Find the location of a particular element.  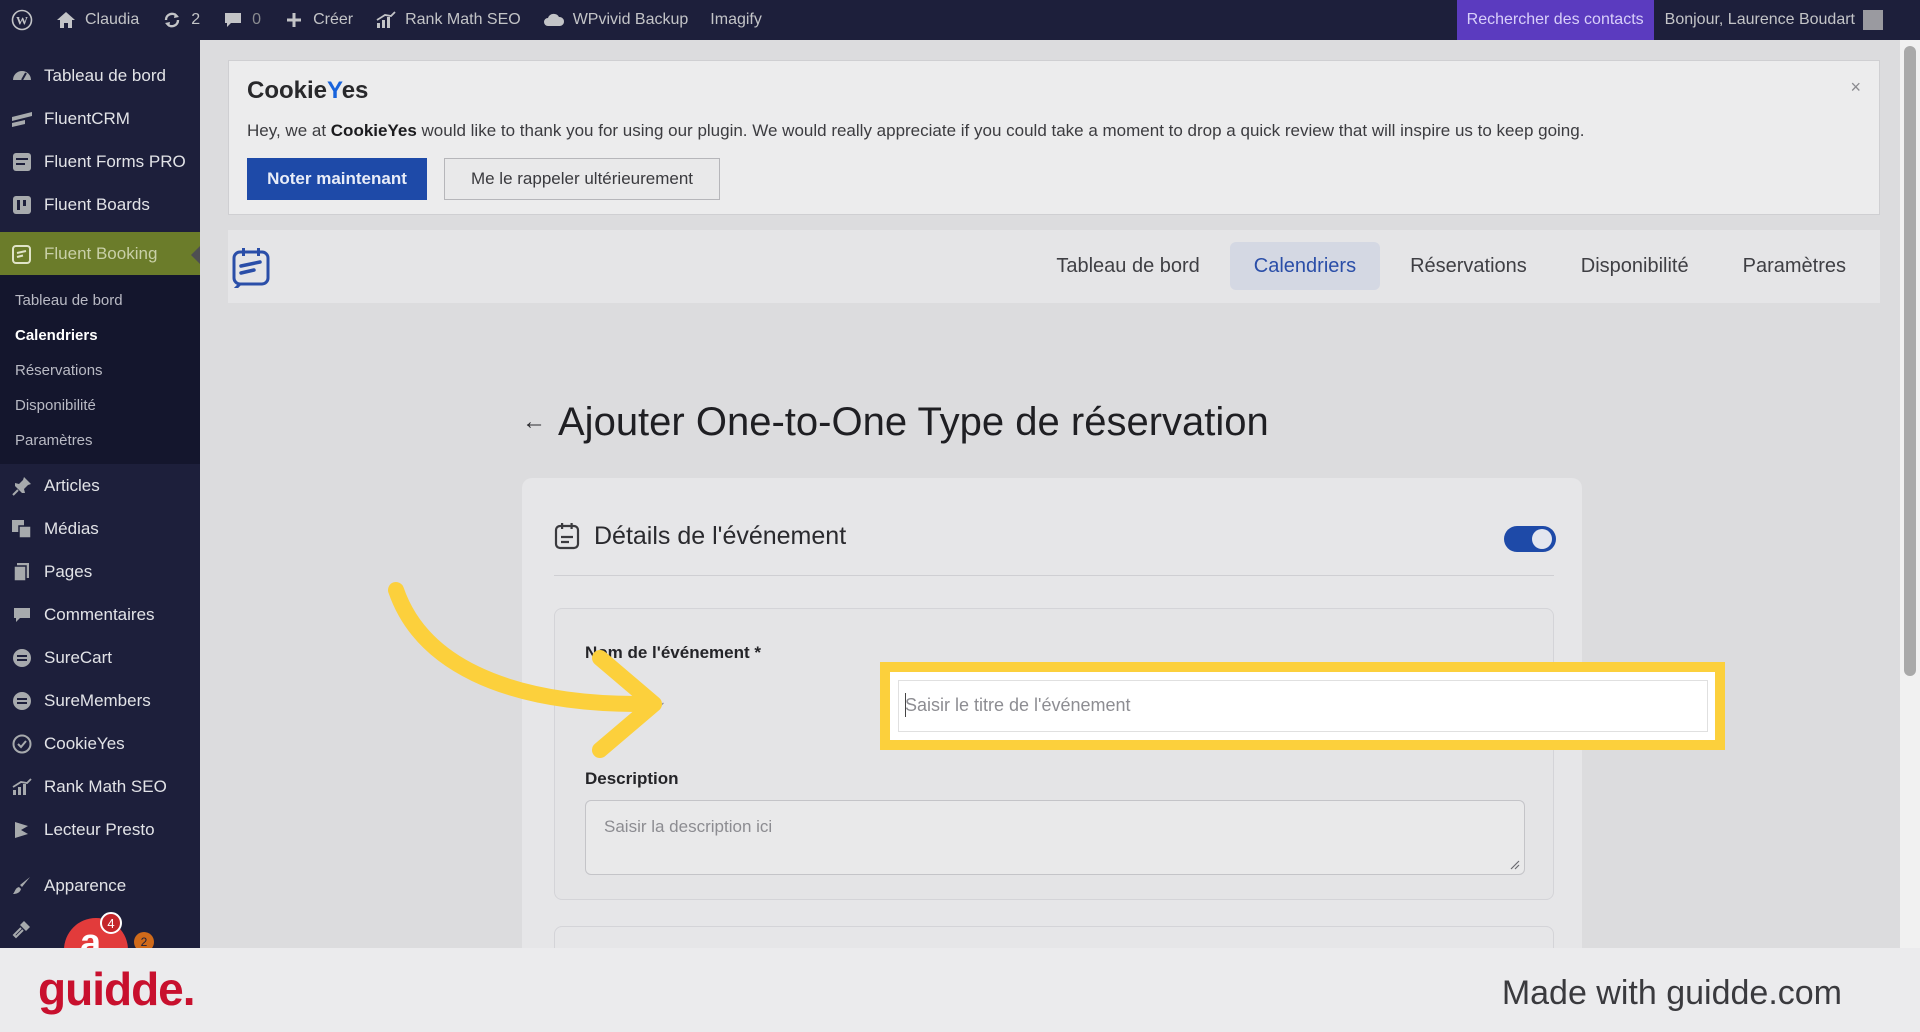

updates-count: 2 is located at coordinates (196, 19).